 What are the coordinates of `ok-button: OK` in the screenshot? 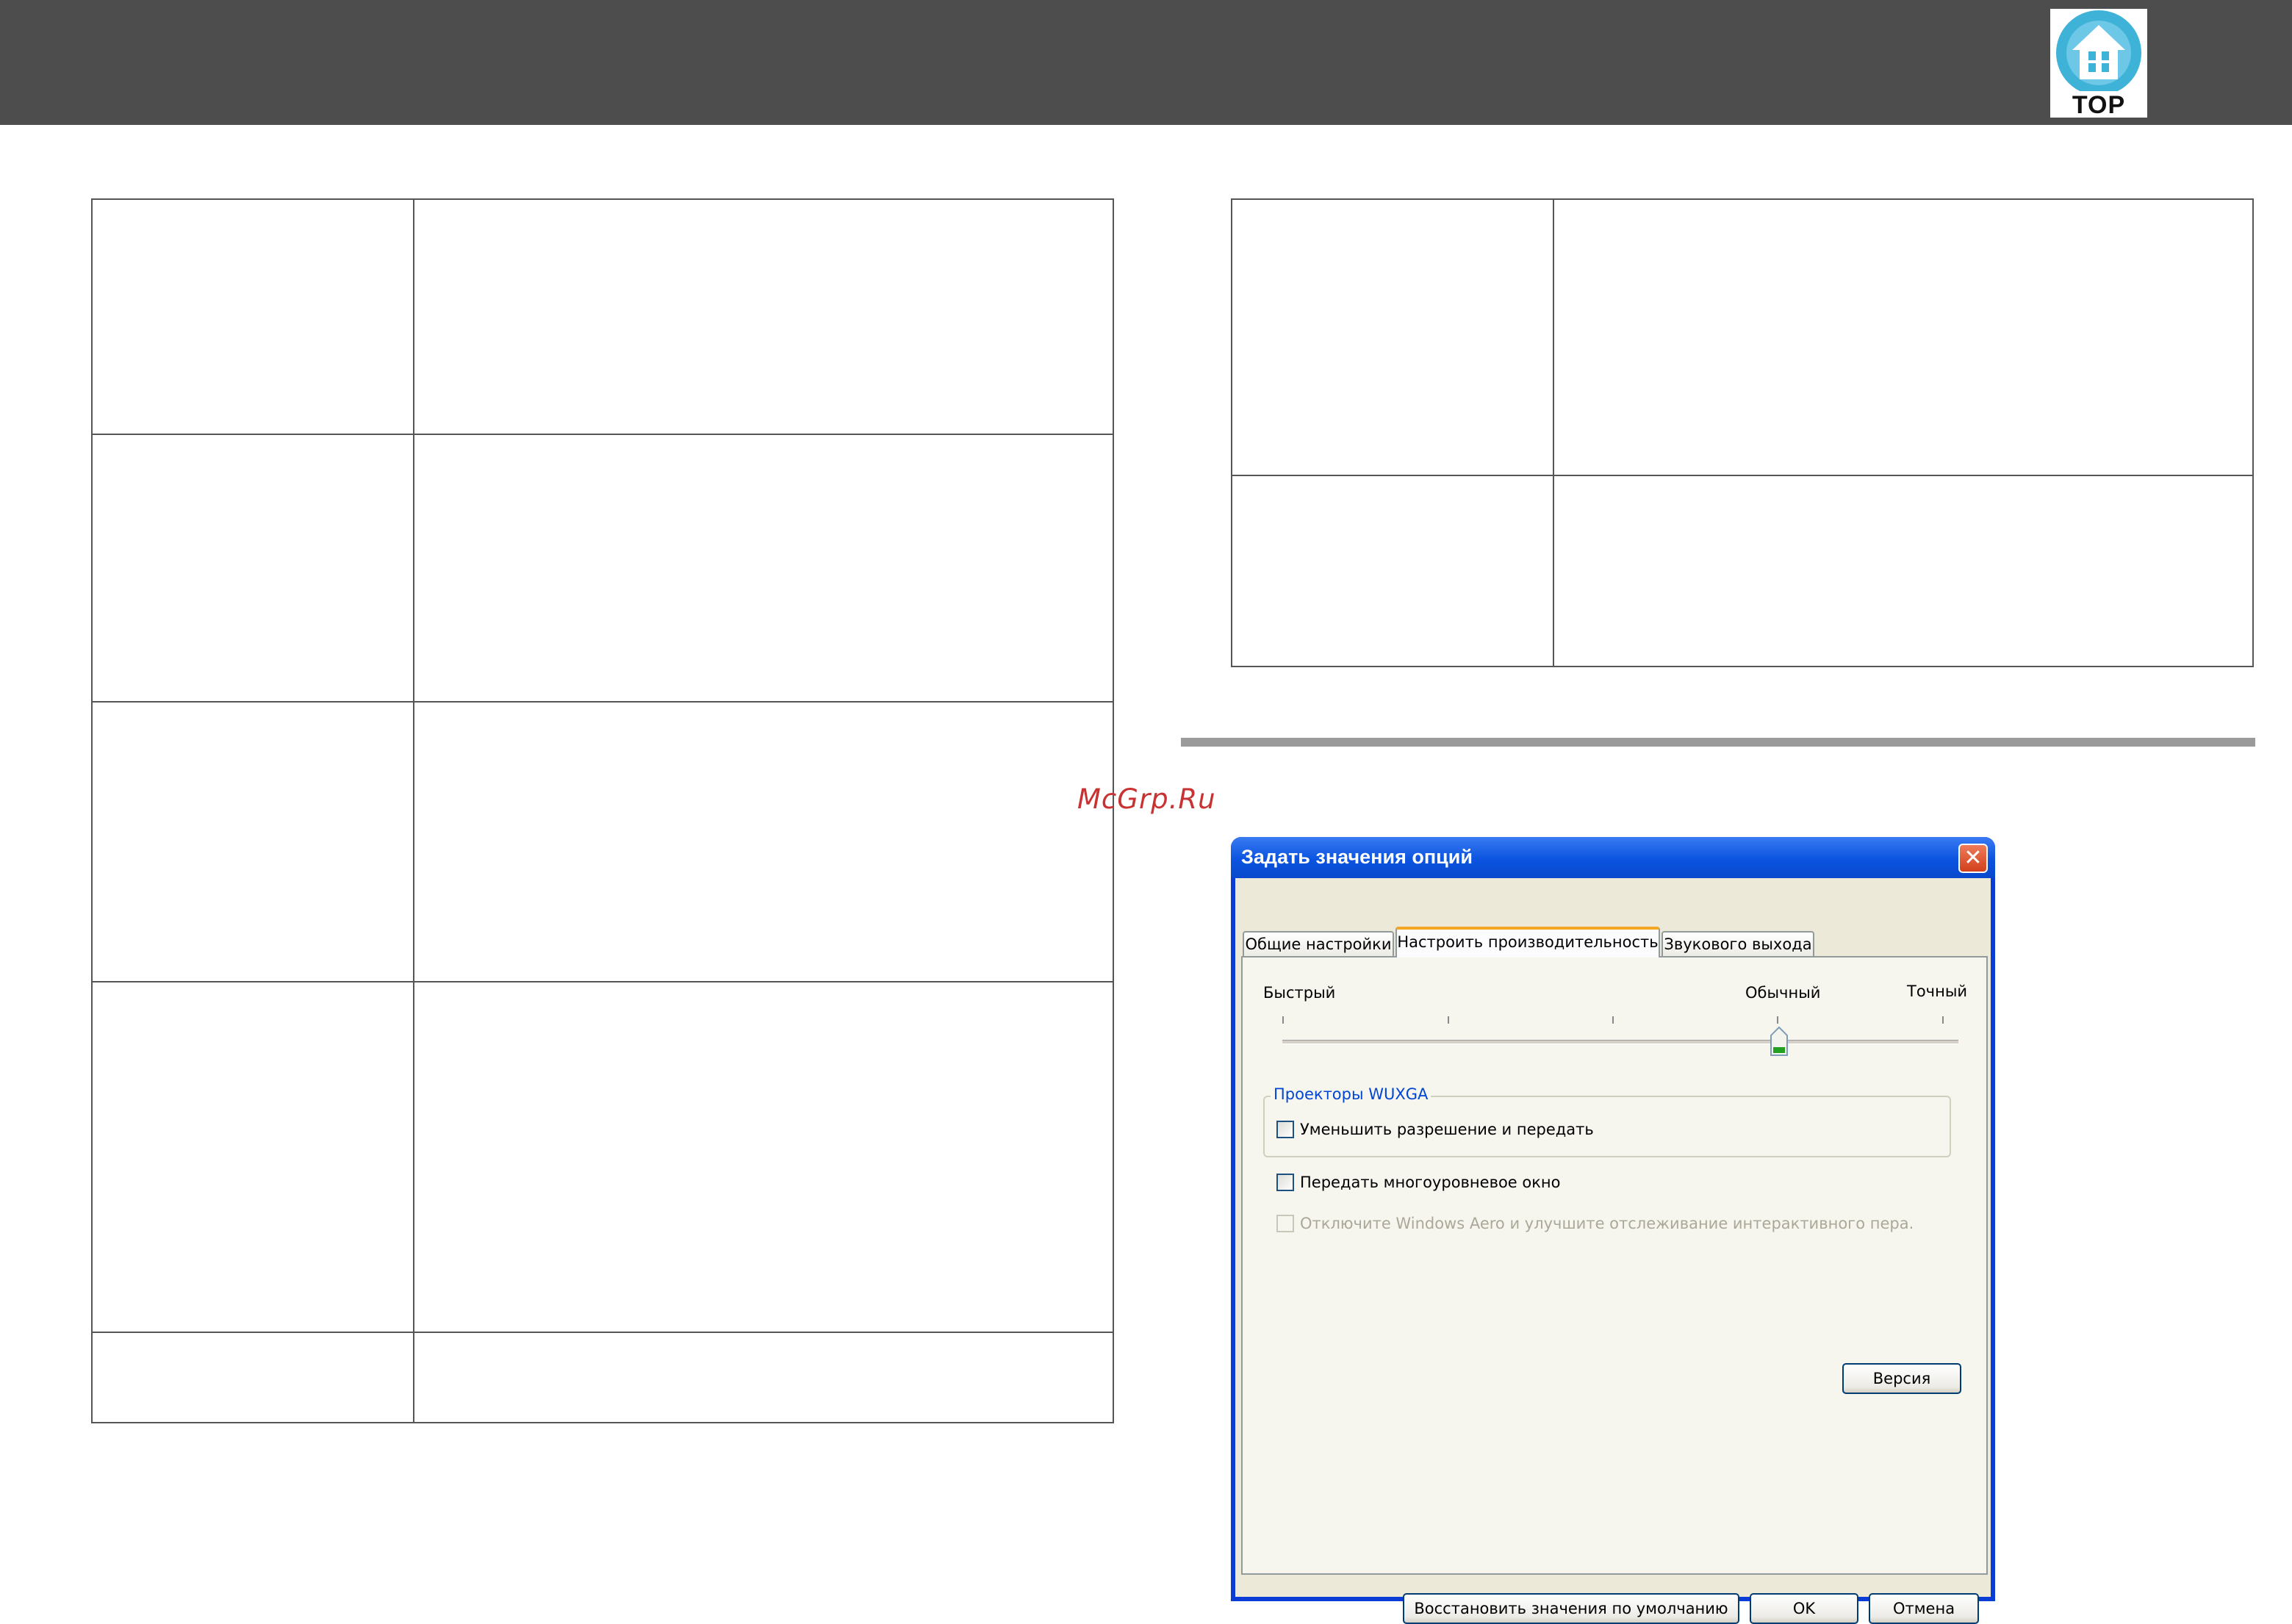 It's located at (1804, 1608).